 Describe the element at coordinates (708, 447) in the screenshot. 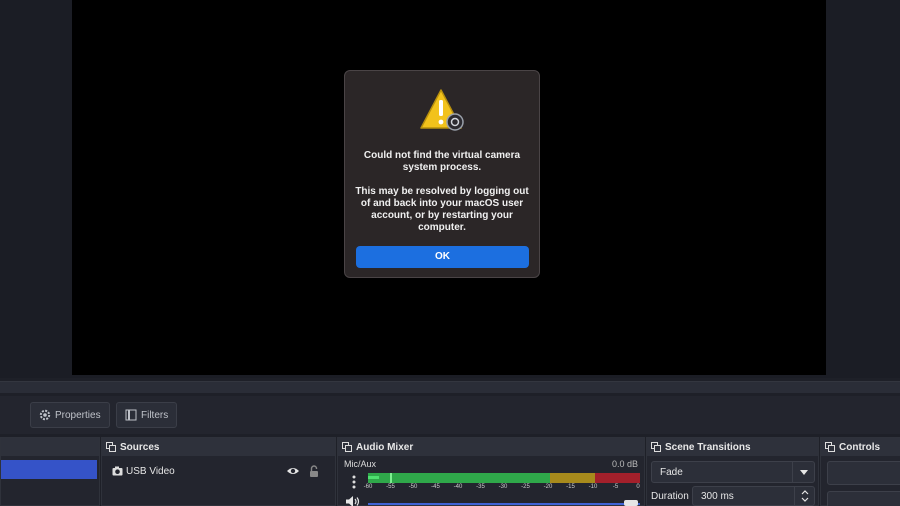

I see `scene-transitions-title: Scene Transitions` at that location.